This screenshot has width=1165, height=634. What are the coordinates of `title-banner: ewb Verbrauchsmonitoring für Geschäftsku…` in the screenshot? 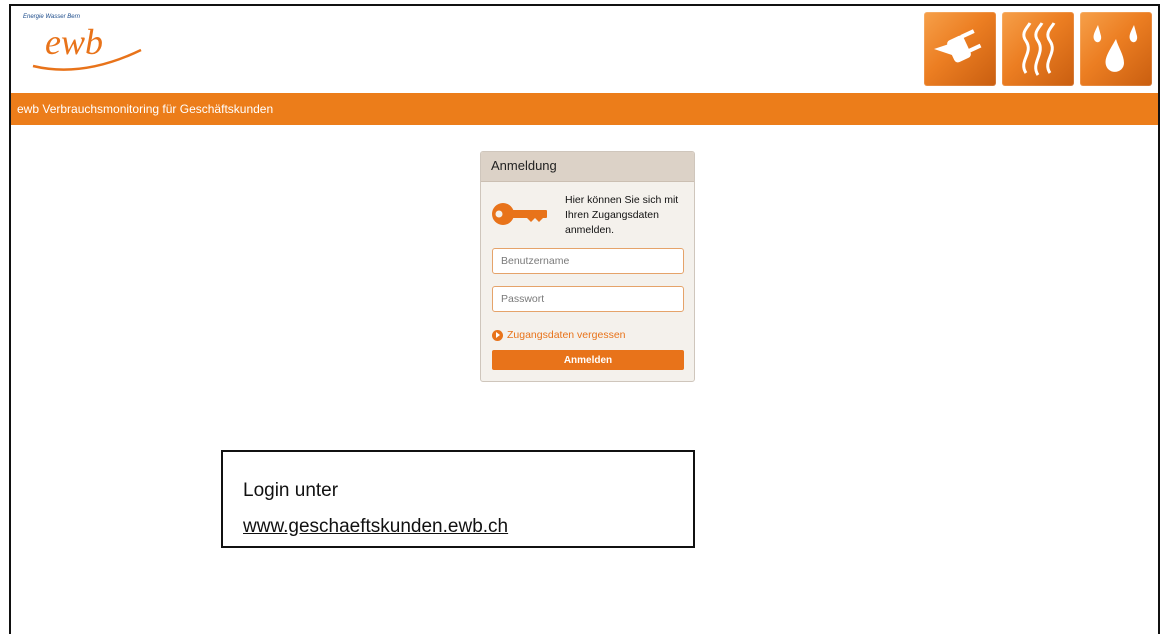 It's located at (584, 109).